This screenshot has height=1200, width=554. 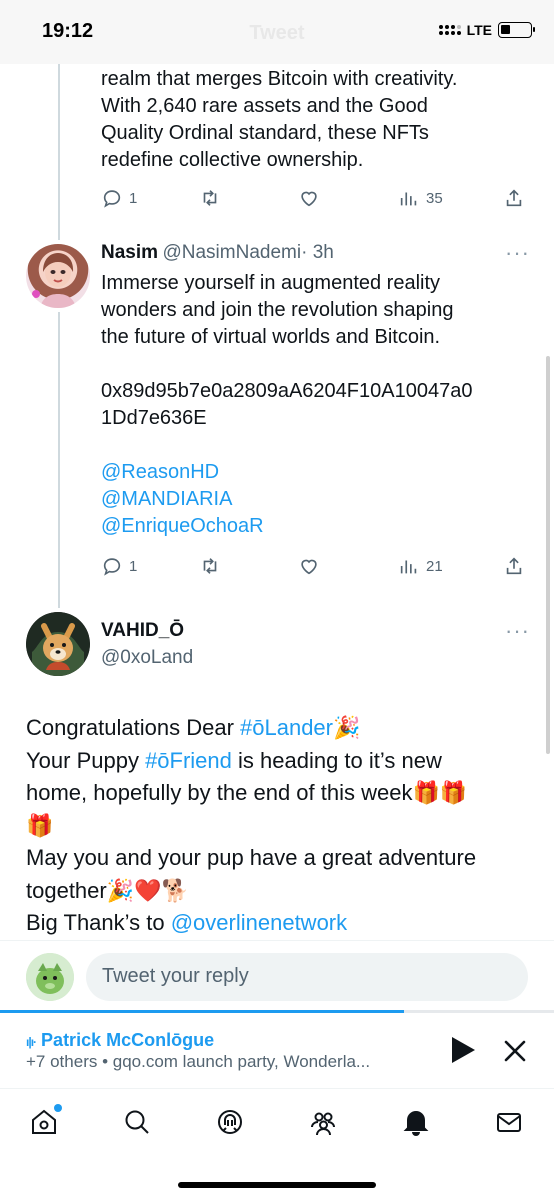 What do you see at coordinates (479, 30) in the screenshot?
I see `network-label: LTE` at bounding box center [479, 30].